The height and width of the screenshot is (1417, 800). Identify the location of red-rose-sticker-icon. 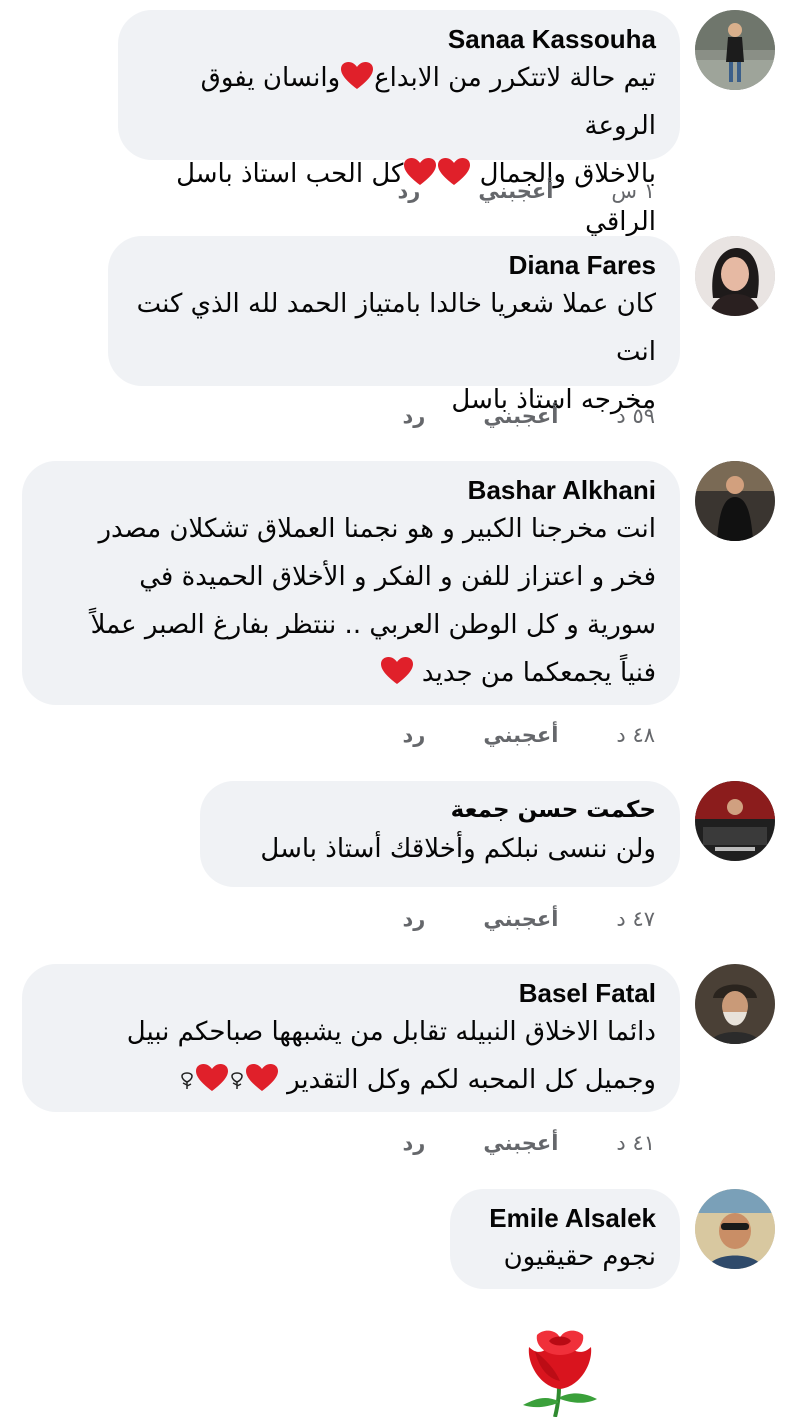
(560, 1373).